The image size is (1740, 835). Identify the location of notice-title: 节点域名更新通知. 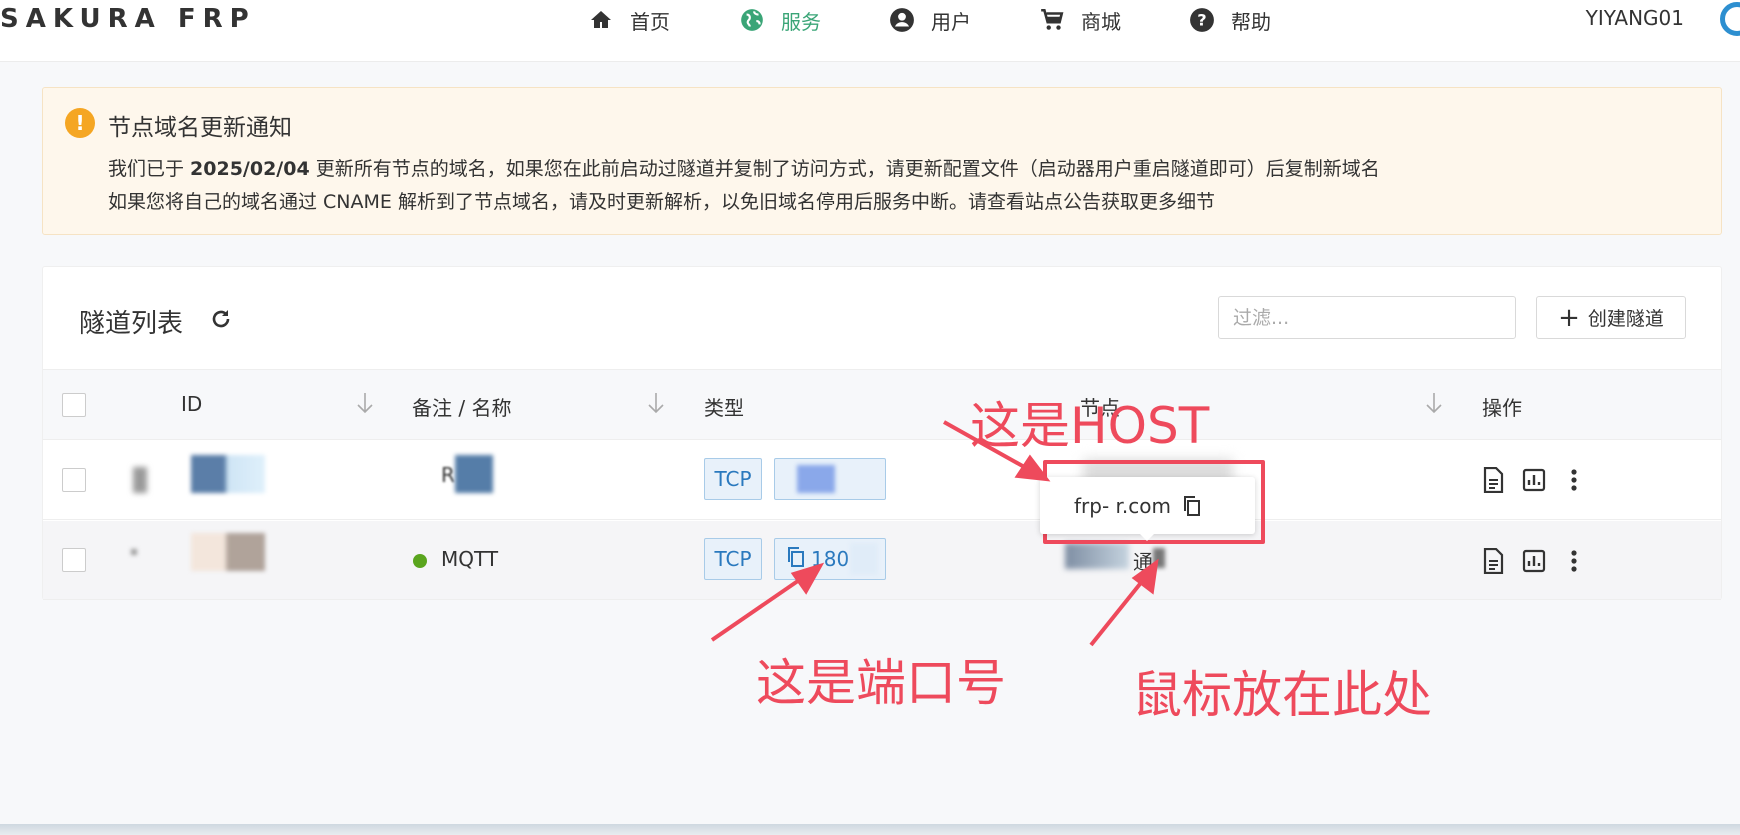
(200, 128).